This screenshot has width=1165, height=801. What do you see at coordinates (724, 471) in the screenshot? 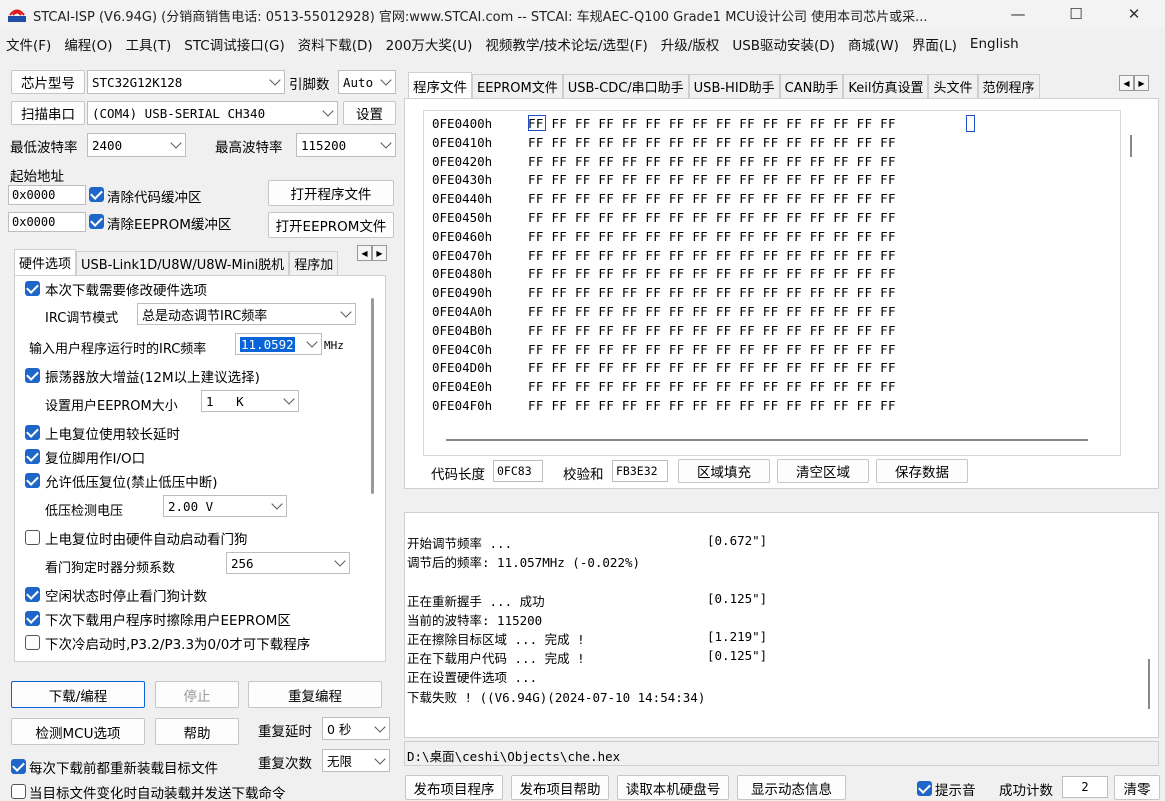
I see `region-fill-button: 区域填充` at bounding box center [724, 471].